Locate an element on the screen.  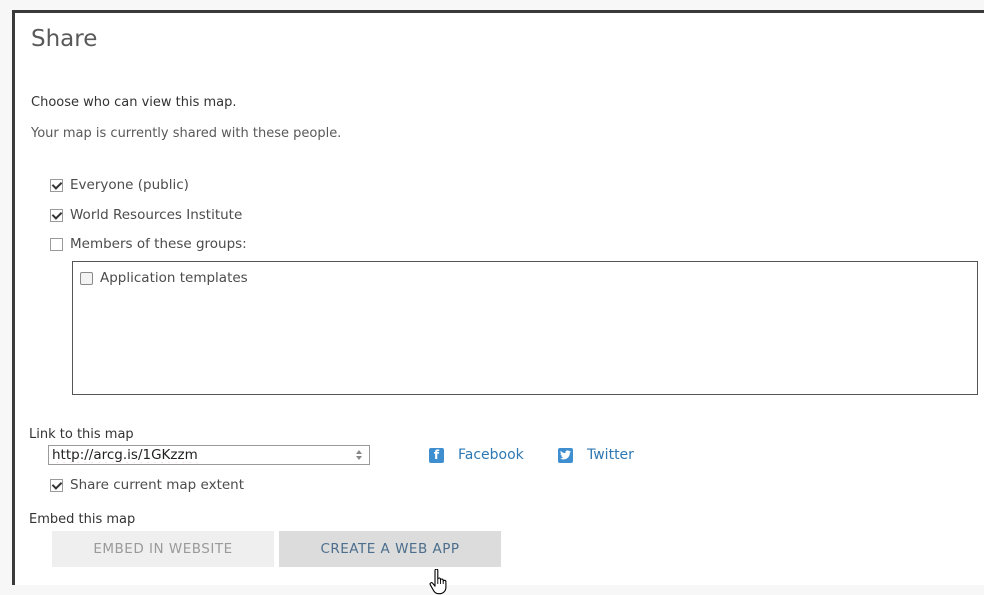
groups-checkbox is located at coordinates (56, 244).